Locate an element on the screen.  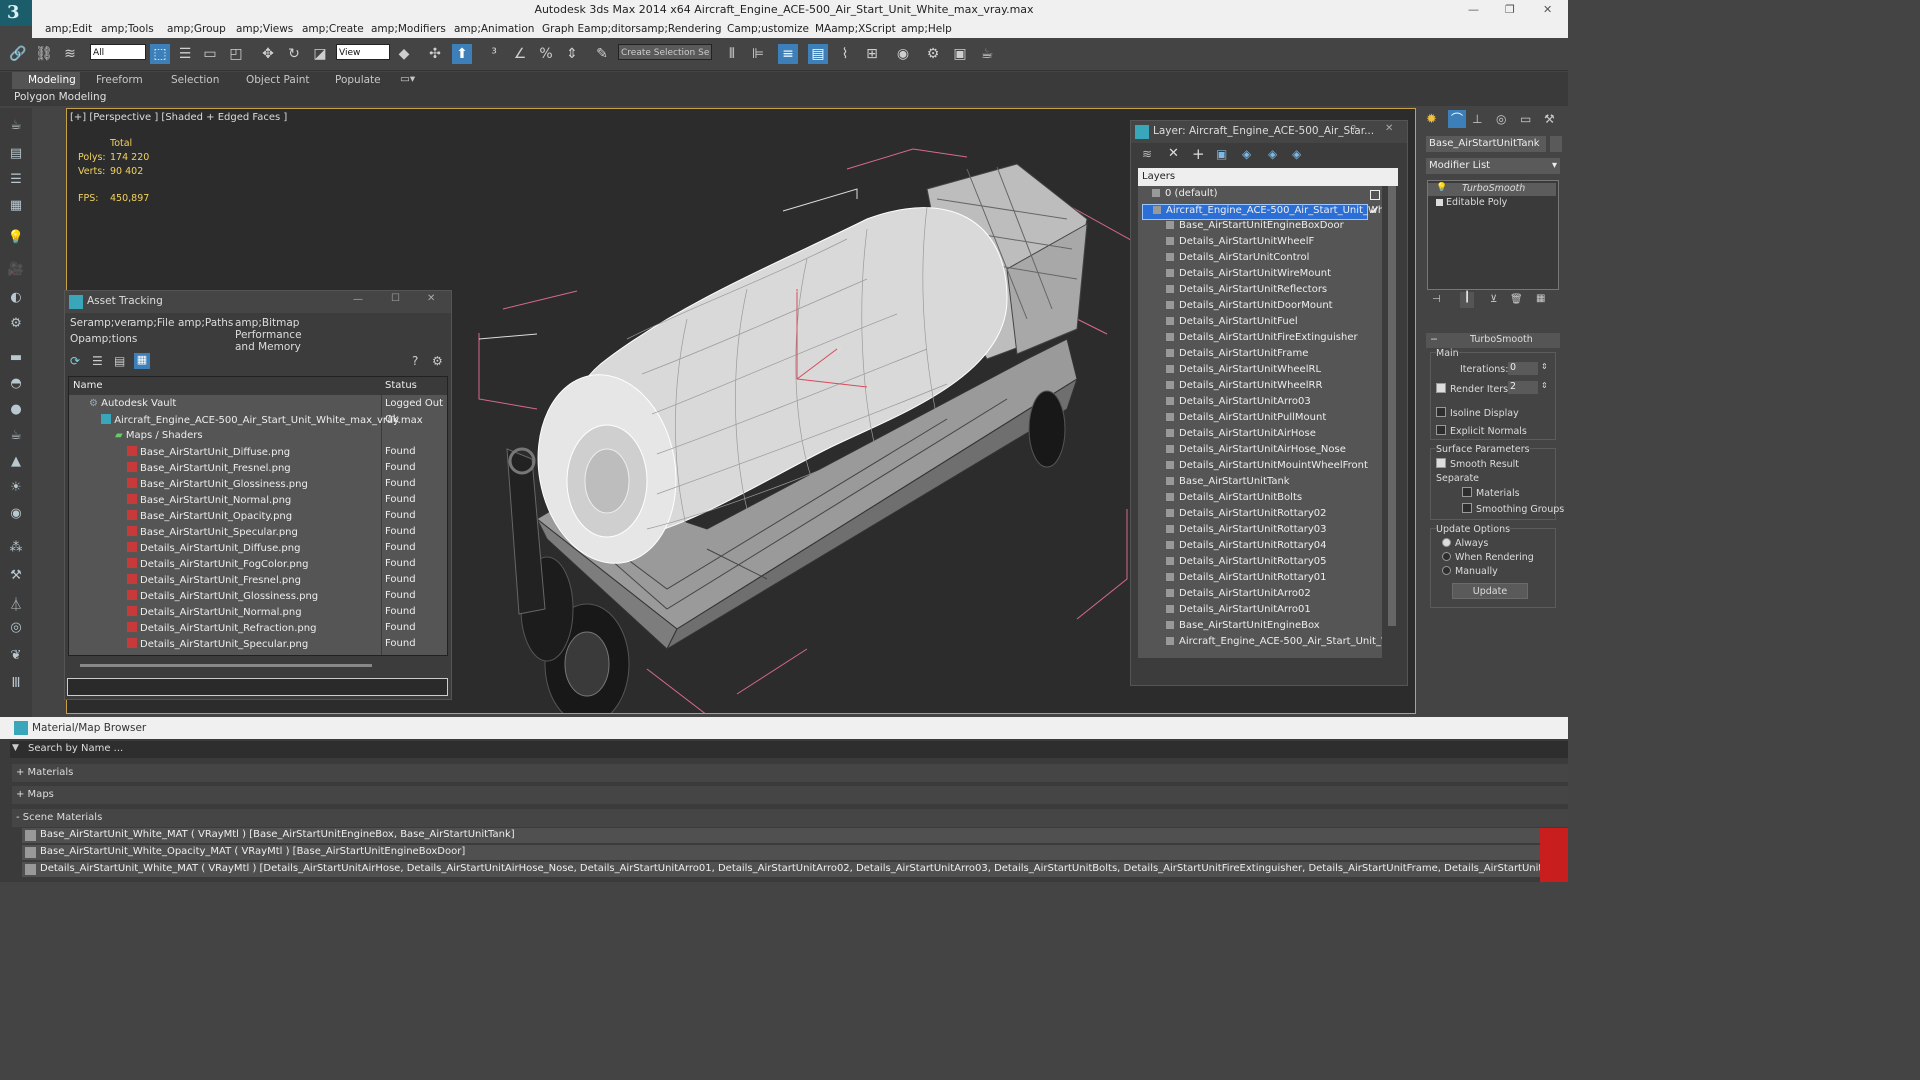
tripod-icon: ⏃ is located at coordinates (16, 603).